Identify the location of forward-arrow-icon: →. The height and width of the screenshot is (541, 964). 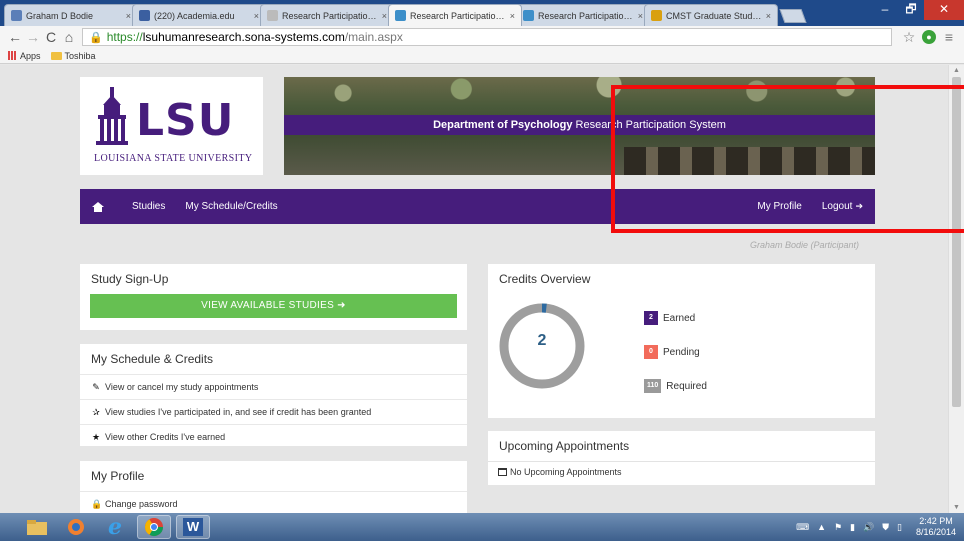
(33, 37).